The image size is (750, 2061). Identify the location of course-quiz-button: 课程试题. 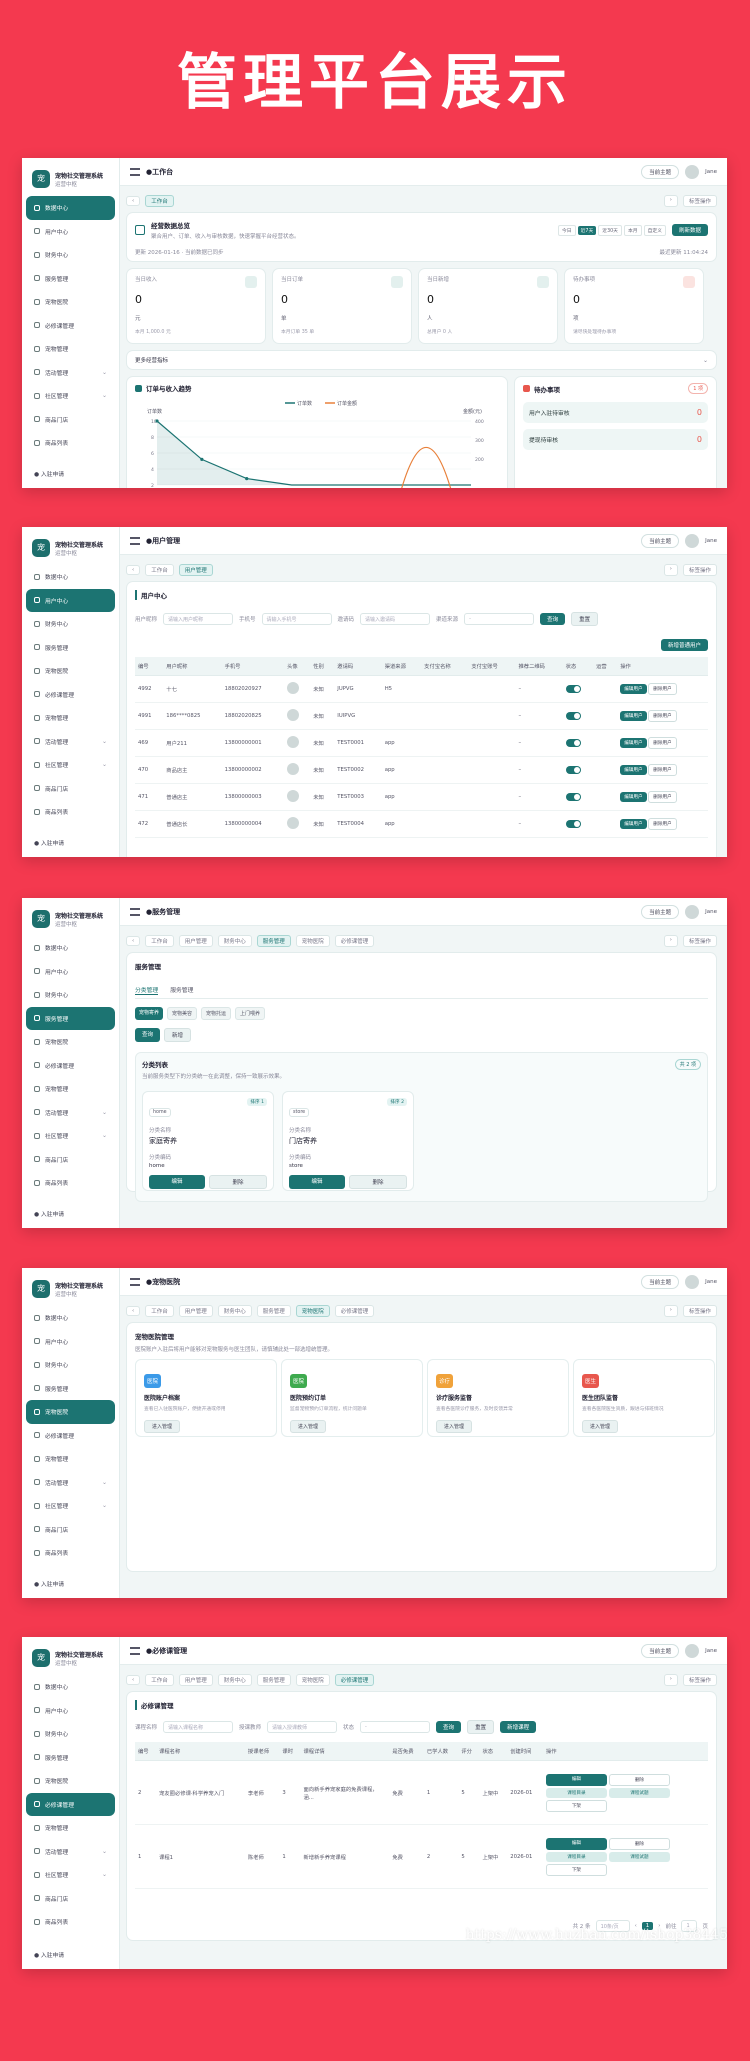
(639, 1856).